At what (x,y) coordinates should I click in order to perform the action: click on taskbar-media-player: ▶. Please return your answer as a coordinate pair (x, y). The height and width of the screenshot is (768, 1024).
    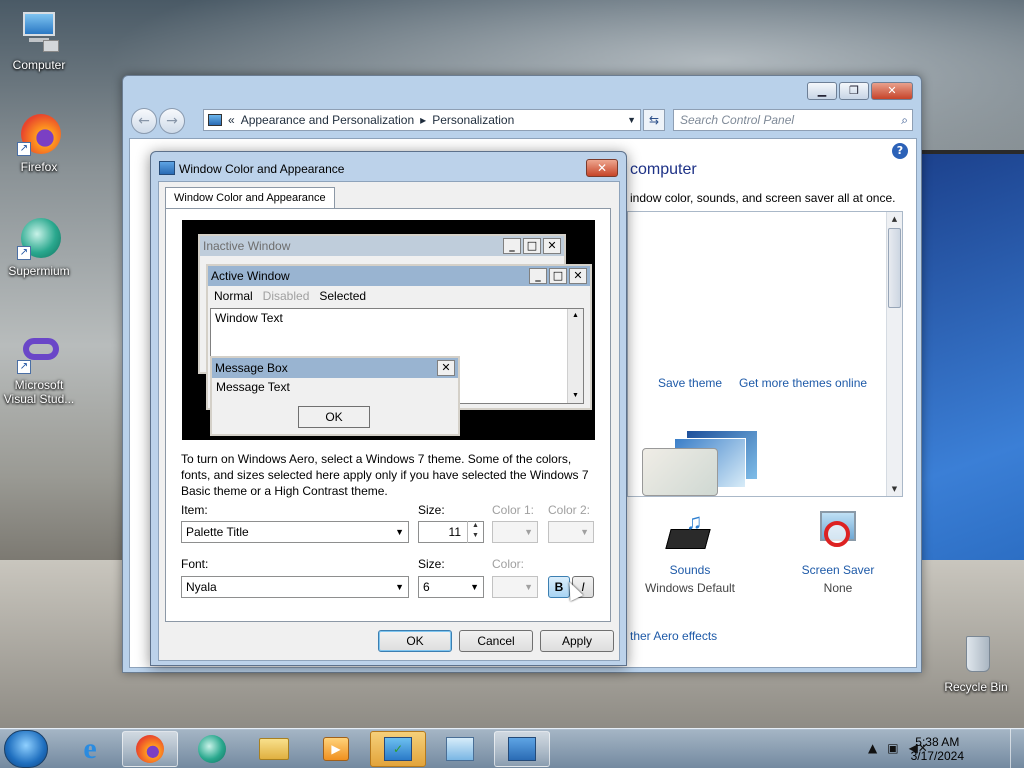
    Looking at the image, I should click on (336, 749).